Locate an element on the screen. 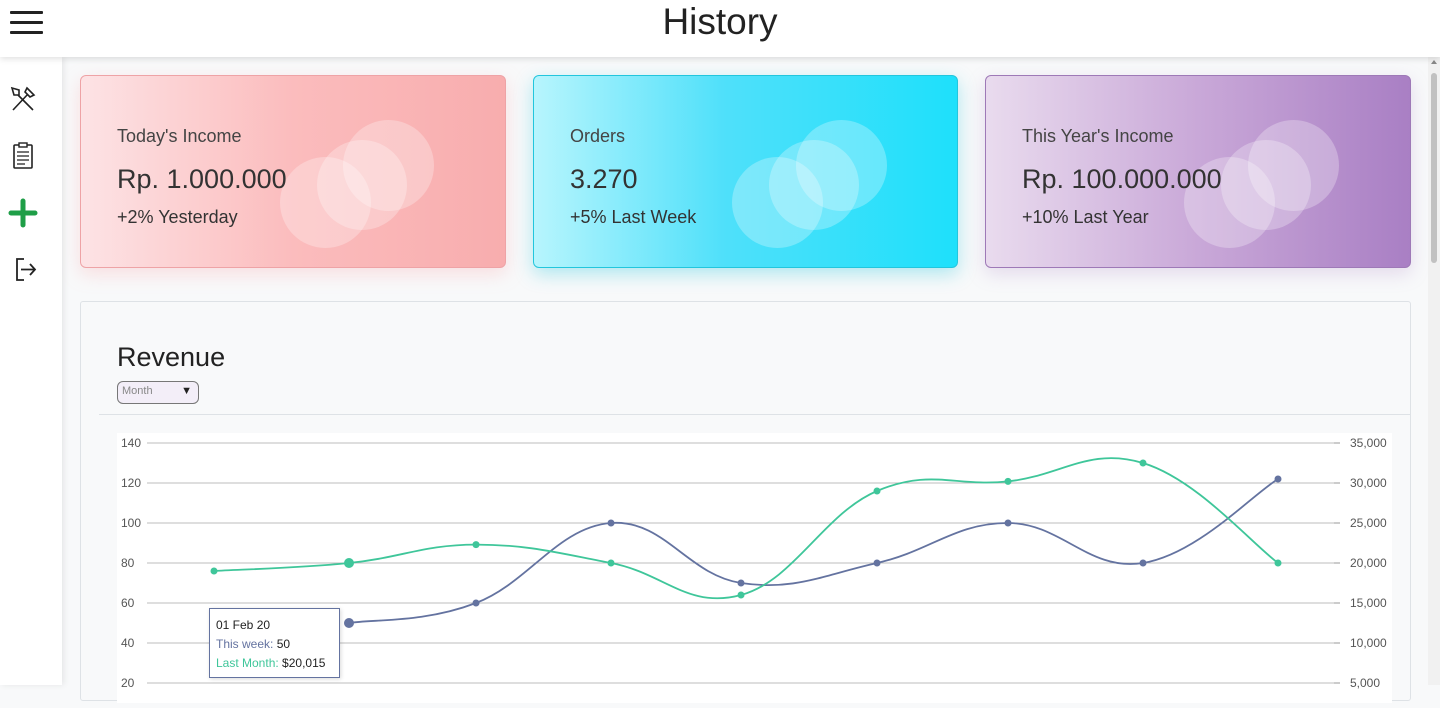 This screenshot has width=1440, height=708. top-bar: History is located at coordinates (720, 28).